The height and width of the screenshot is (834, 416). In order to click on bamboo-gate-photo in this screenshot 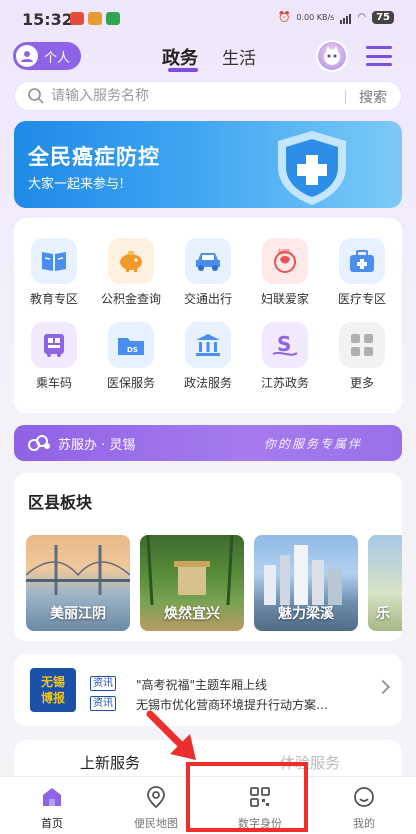, I will do `click(190, 570)`.